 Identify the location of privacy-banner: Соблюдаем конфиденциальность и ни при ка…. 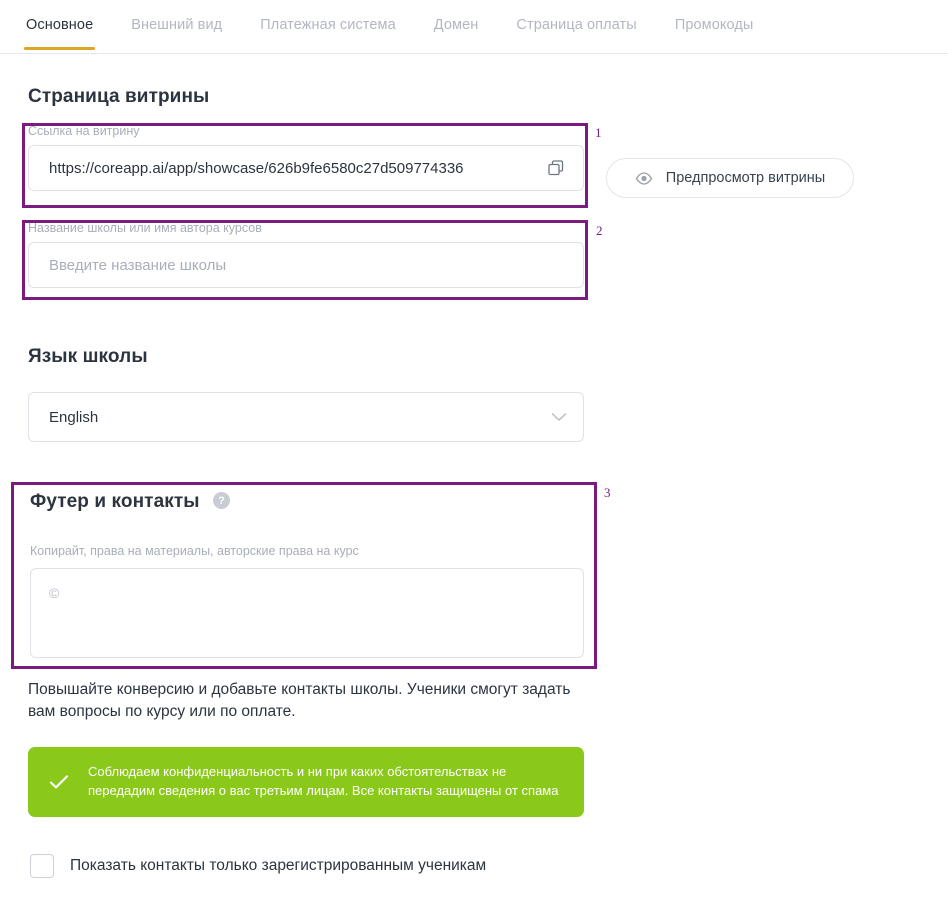
(306, 782).